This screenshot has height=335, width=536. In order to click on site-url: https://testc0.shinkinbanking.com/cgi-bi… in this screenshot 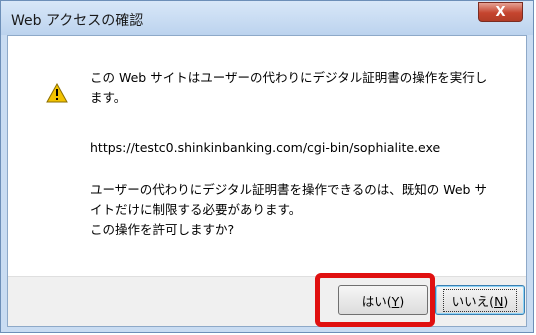, I will do `click(265, 147)`.